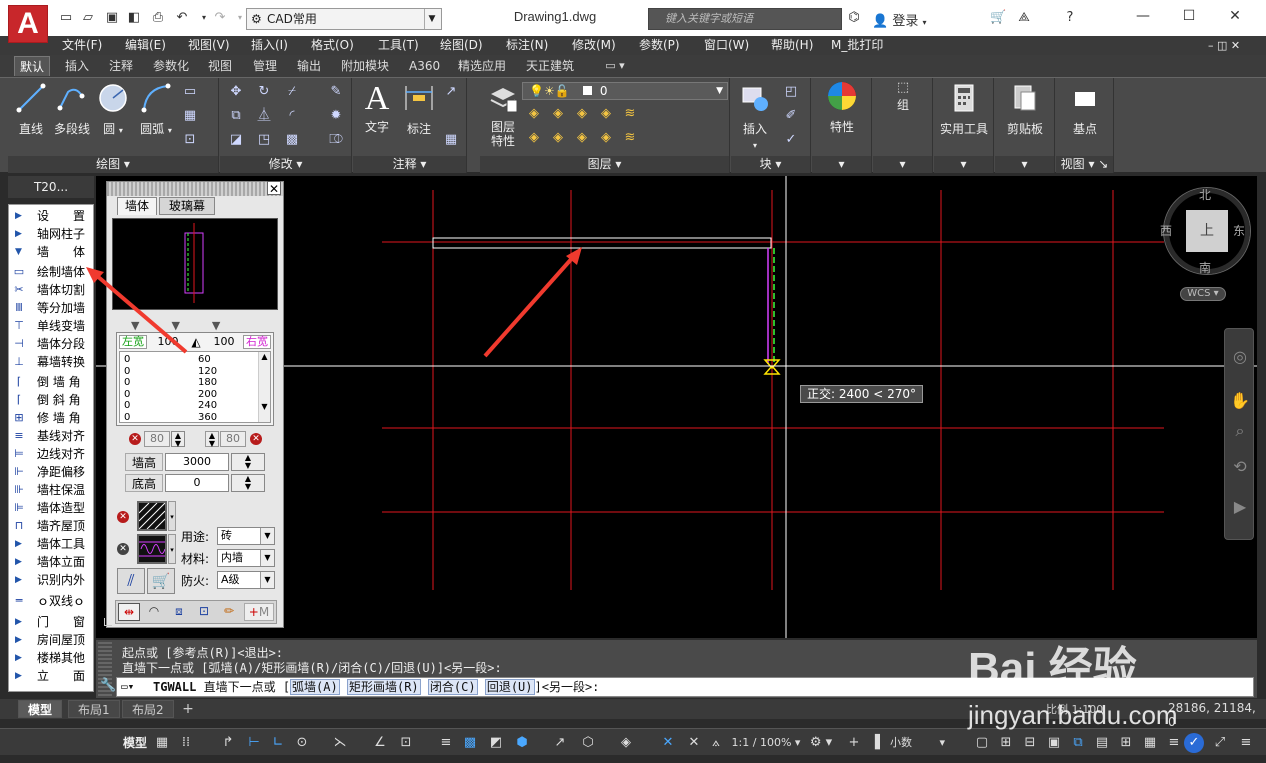  What do you see at coordinates (248, 462) in the screenshot?
I see `wall-height-spinner: ▲ ▼` at bounding box center [248, 462].